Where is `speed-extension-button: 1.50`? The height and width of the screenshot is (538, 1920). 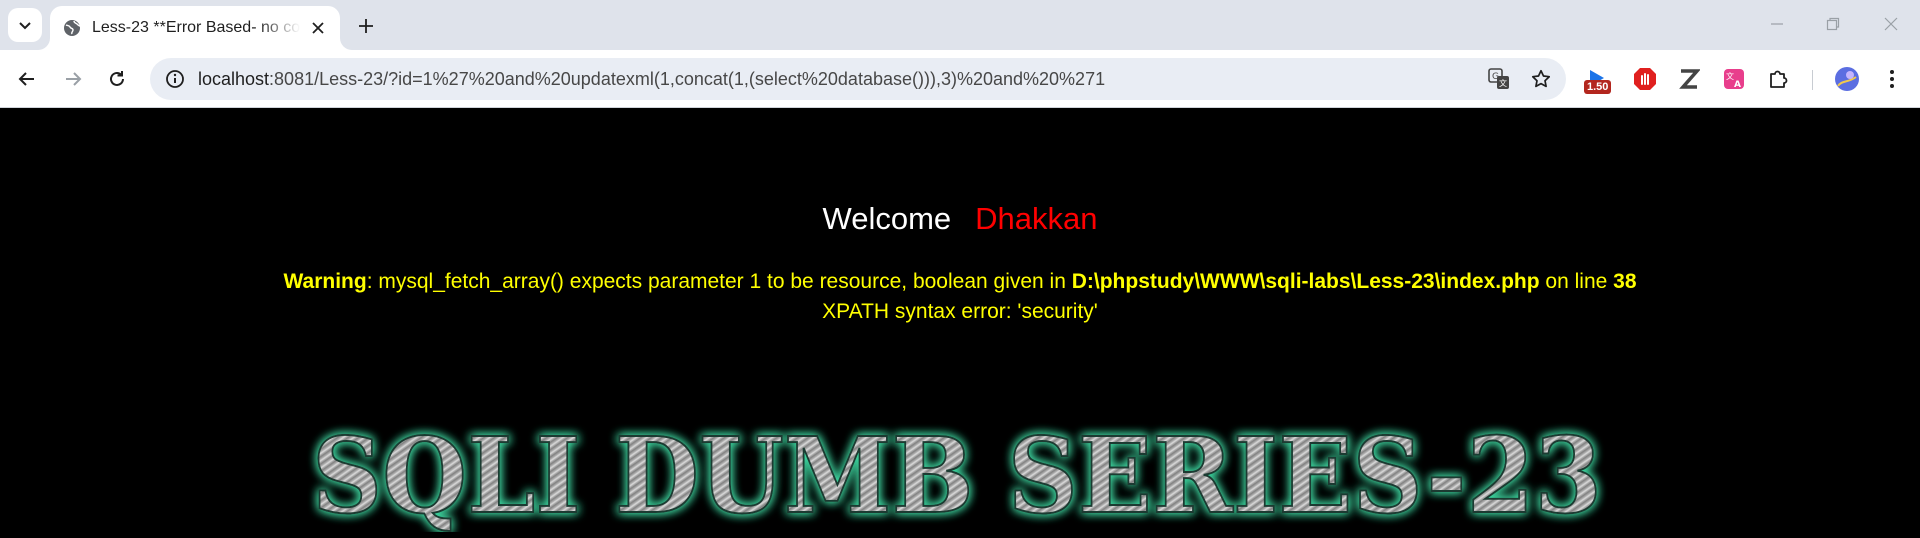
speed-extension-button: 1.50 is located at coordinates (1599, 79).